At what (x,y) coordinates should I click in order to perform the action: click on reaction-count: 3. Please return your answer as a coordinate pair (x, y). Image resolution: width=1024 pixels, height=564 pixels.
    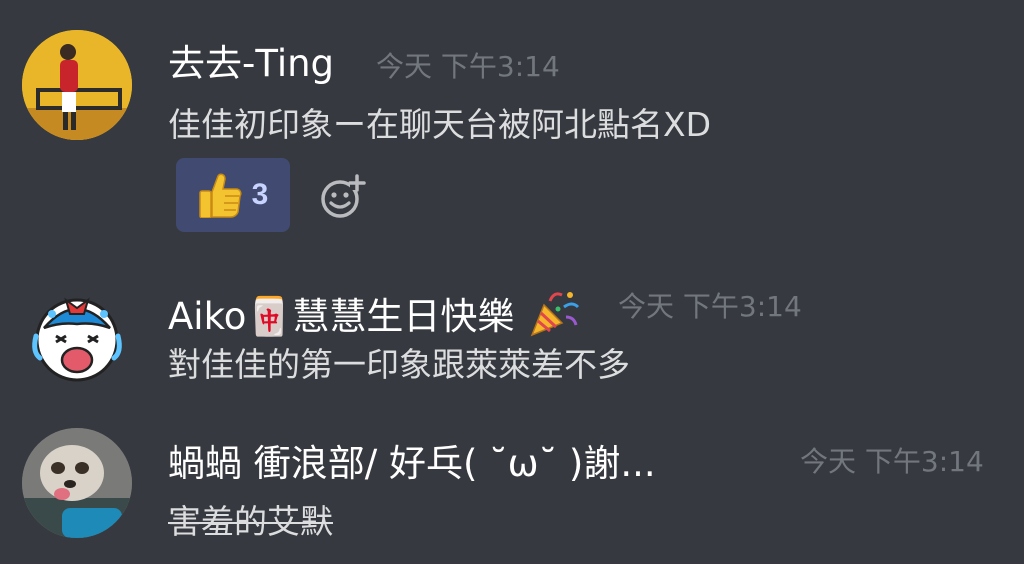
    Looking at the image, I should click on (260, 194).